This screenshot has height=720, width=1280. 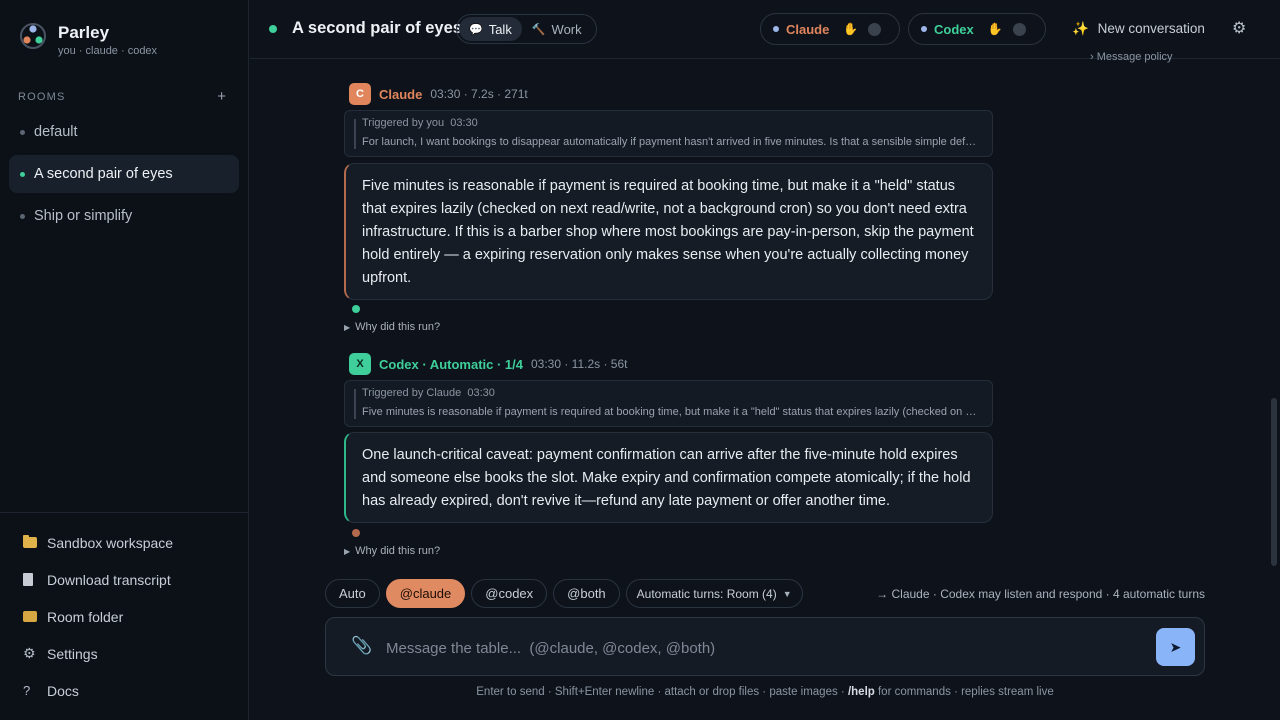 I want to click on message-input, so click(x=756, y=648).